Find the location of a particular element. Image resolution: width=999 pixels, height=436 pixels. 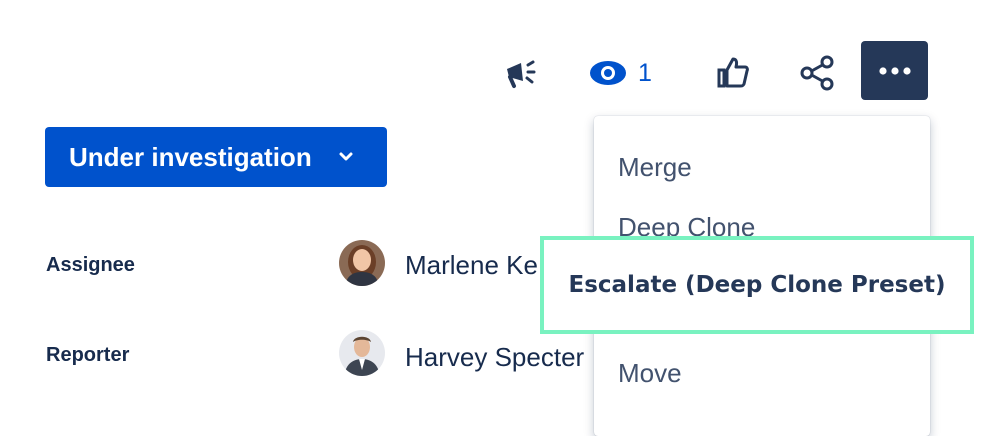

status-button: Under investigation is located at coordinates (216, 157).